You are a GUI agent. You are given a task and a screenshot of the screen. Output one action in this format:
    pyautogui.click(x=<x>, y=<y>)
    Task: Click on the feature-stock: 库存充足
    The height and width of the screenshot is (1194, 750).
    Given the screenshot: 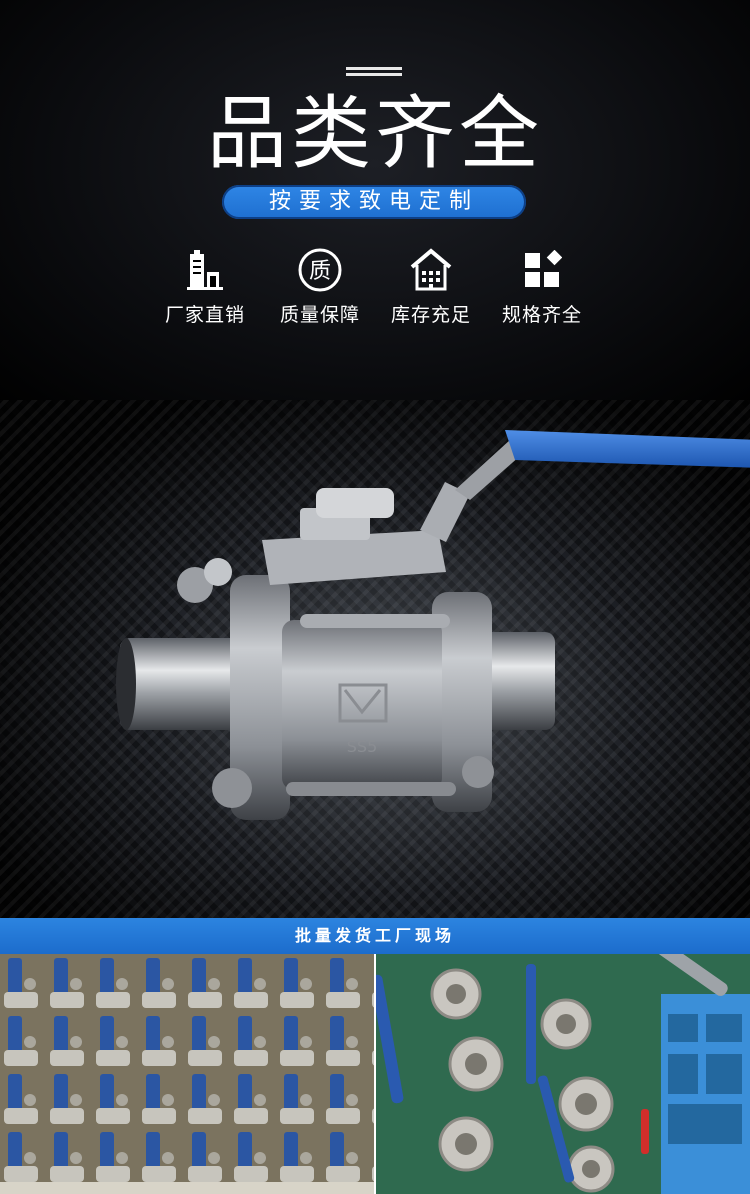 What is the action you would take?
    pyautogui.click(x=431, y=286)
    